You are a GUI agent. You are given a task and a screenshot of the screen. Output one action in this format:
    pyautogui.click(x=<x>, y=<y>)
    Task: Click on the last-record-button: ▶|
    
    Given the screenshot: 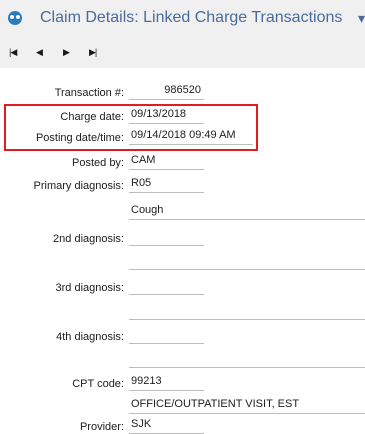 What is the action you would take?
    pyautogui.click(x=96, y=52)
    